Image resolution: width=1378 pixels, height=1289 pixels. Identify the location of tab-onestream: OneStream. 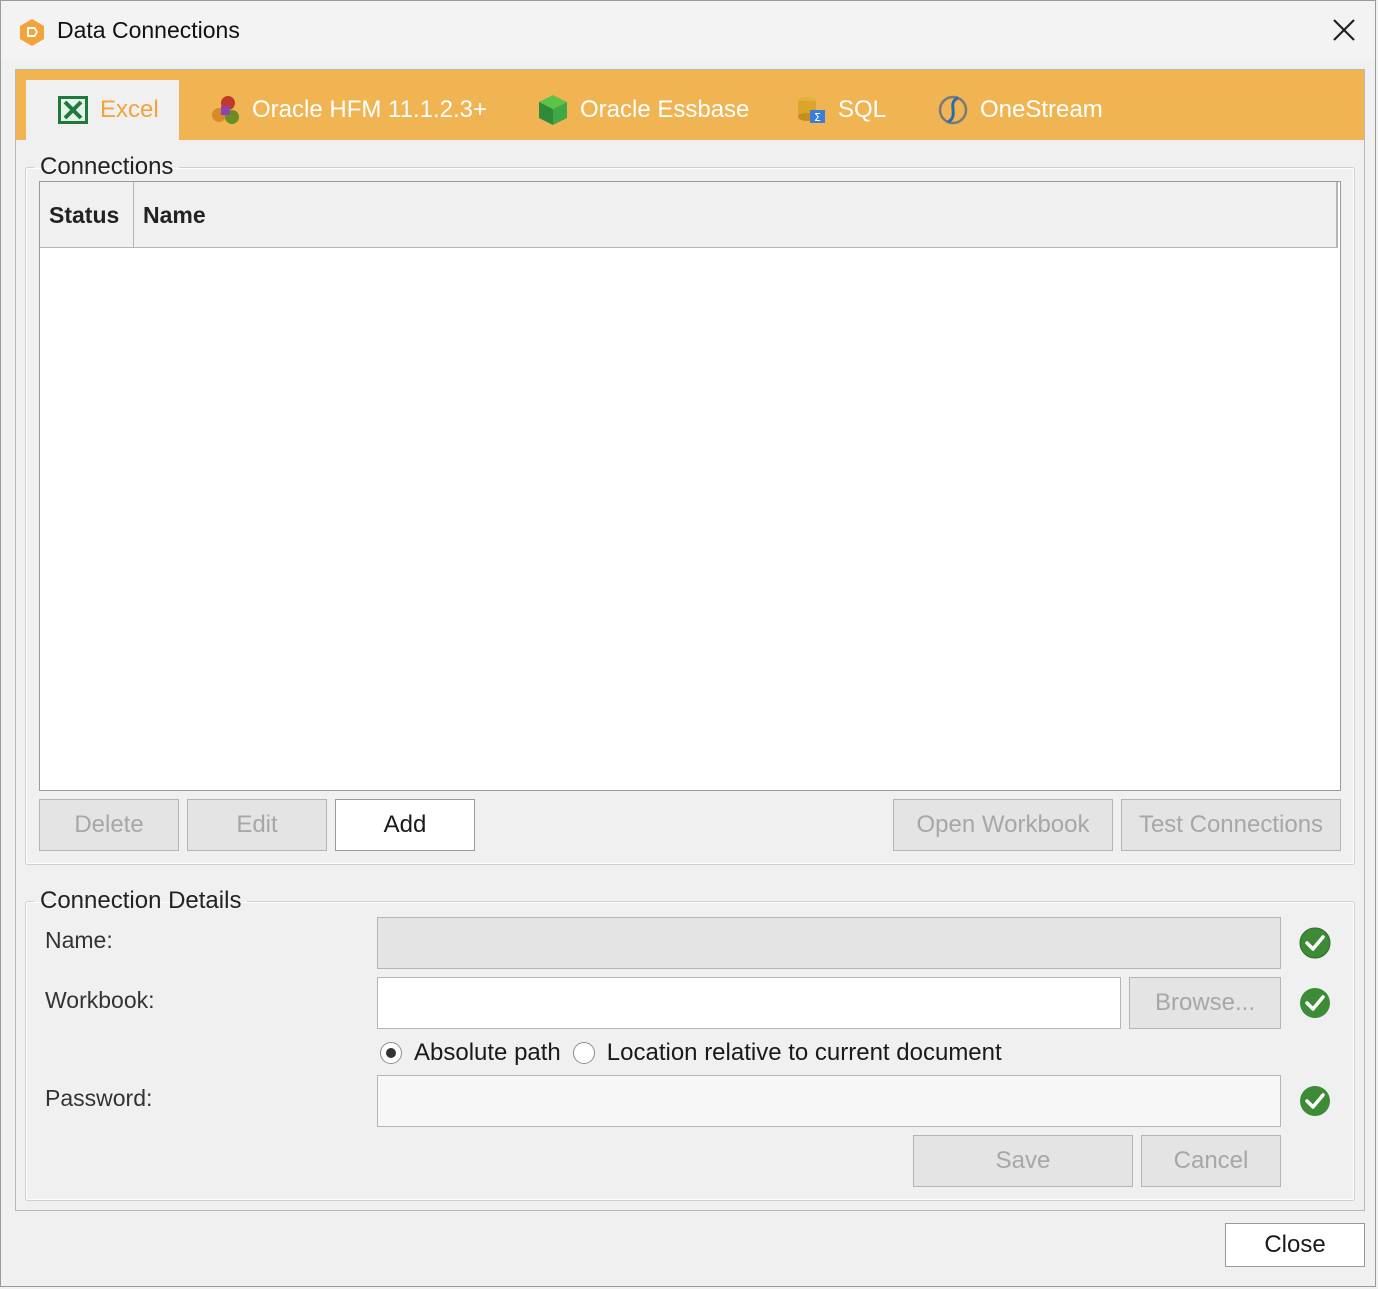
(1019, 110).